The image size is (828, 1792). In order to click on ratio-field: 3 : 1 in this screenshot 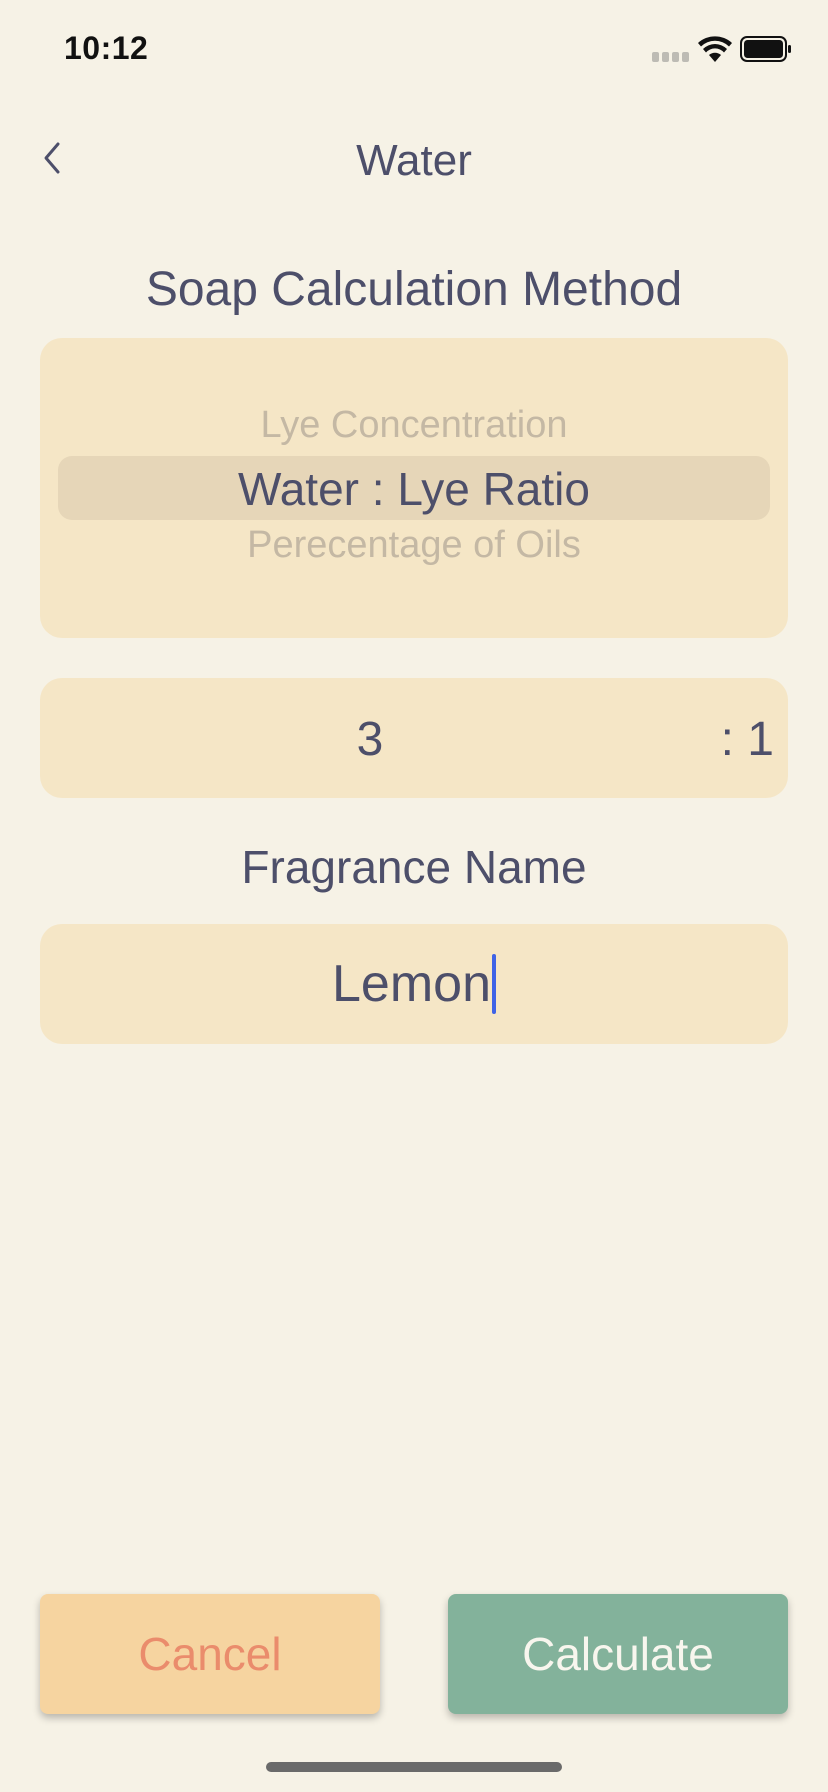, I will do `click(414, 738)`.